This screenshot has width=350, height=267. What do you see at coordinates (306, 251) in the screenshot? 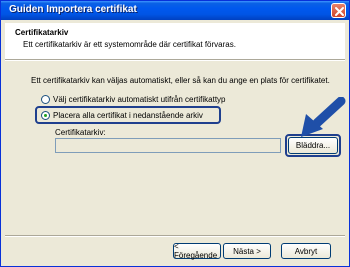
I see `cancel-button: Avbryt` at bounding box center [306, 251].